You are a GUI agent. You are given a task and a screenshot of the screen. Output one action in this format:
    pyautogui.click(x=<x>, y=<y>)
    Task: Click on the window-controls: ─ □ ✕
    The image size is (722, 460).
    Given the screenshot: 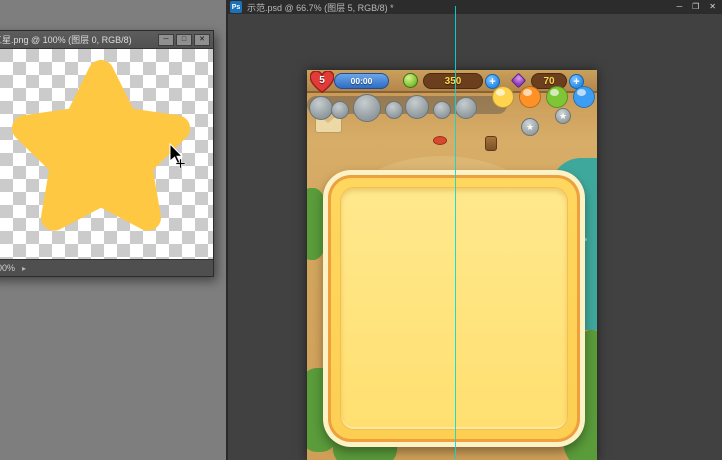 What is the action you would take?
    pyautogui.click(x=184, y=39)
    